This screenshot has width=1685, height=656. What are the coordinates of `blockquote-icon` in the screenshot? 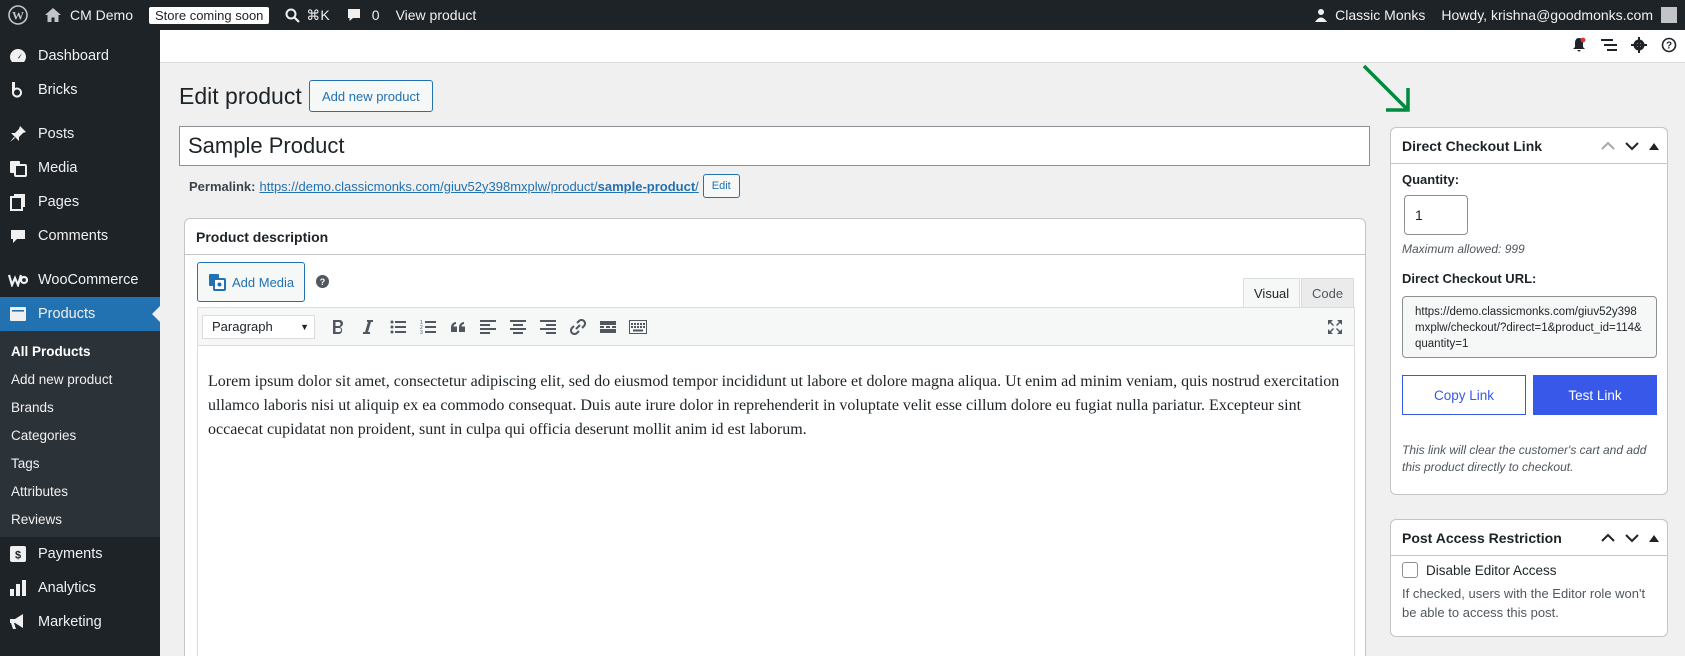 It's located at (458, 327).